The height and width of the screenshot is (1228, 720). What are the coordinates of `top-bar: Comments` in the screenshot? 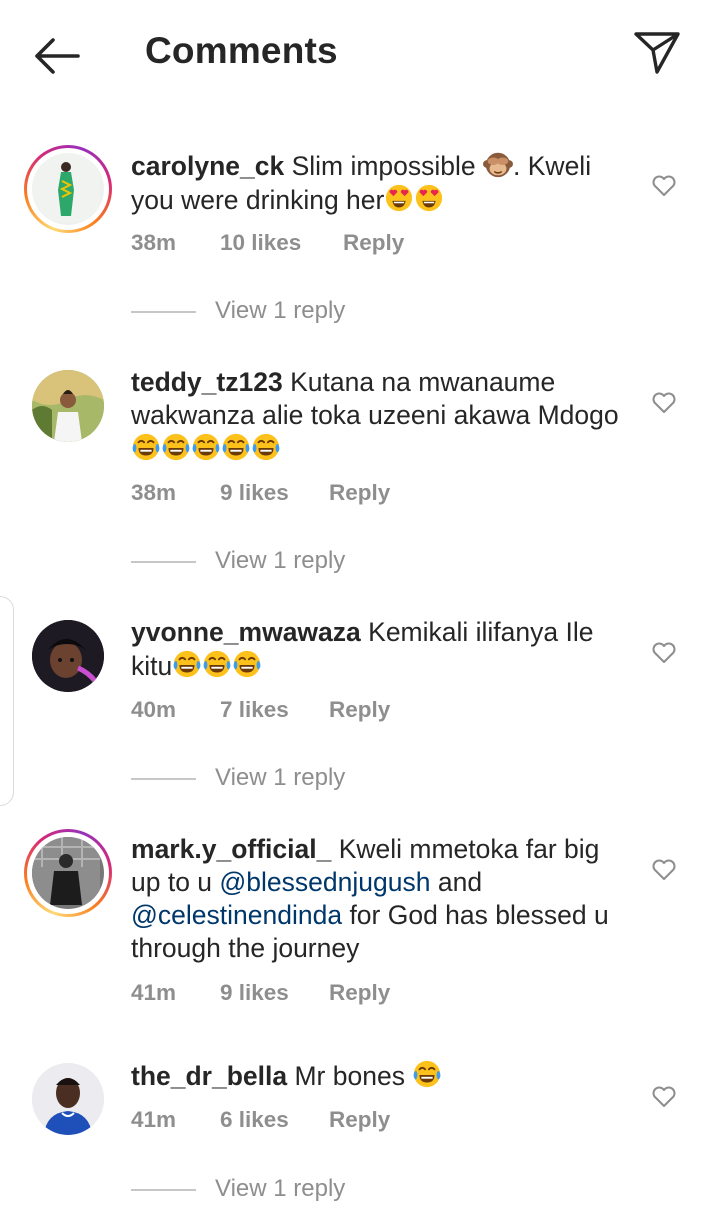 It's located at (360, 55).